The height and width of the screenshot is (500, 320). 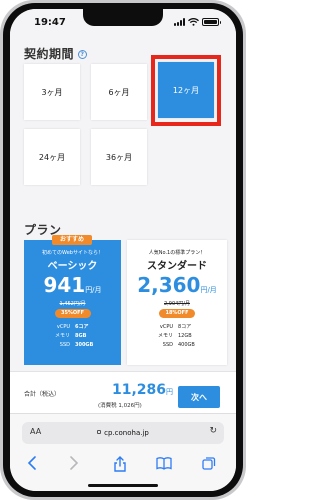 I want to click on discount-badge: 18%OFF, so click(x=177, y=313).